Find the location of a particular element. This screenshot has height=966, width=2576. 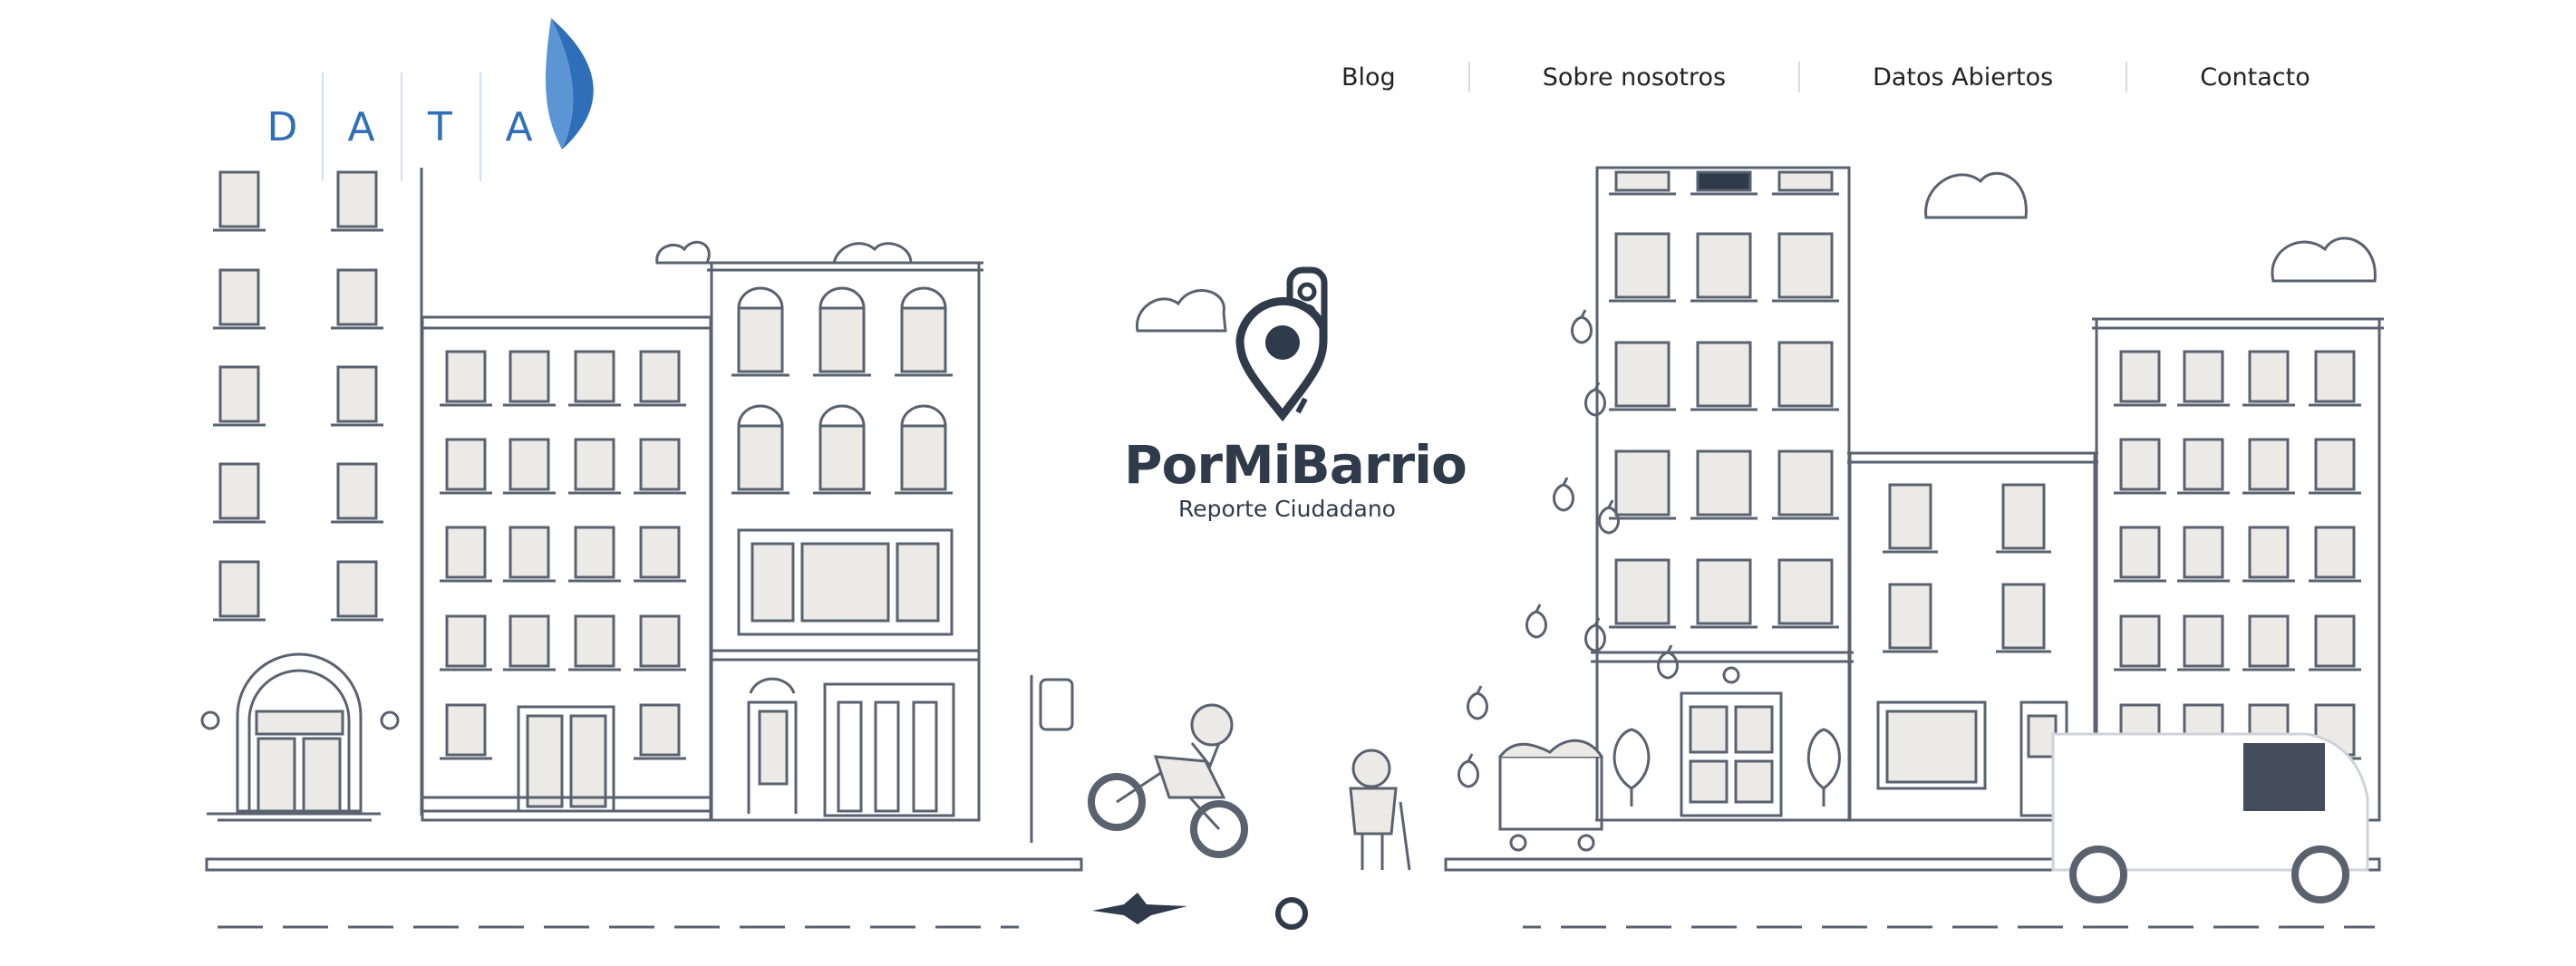

map-pin-traffic-light-icon is located at coordinates (1281, 344).